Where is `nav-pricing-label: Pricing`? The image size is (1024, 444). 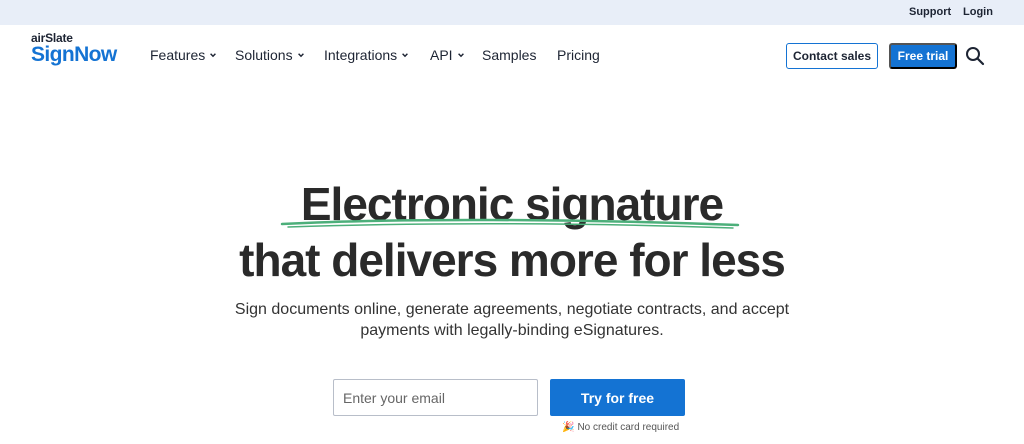
nav-pricing-label: Pricing is located at coordinates (578, 55).